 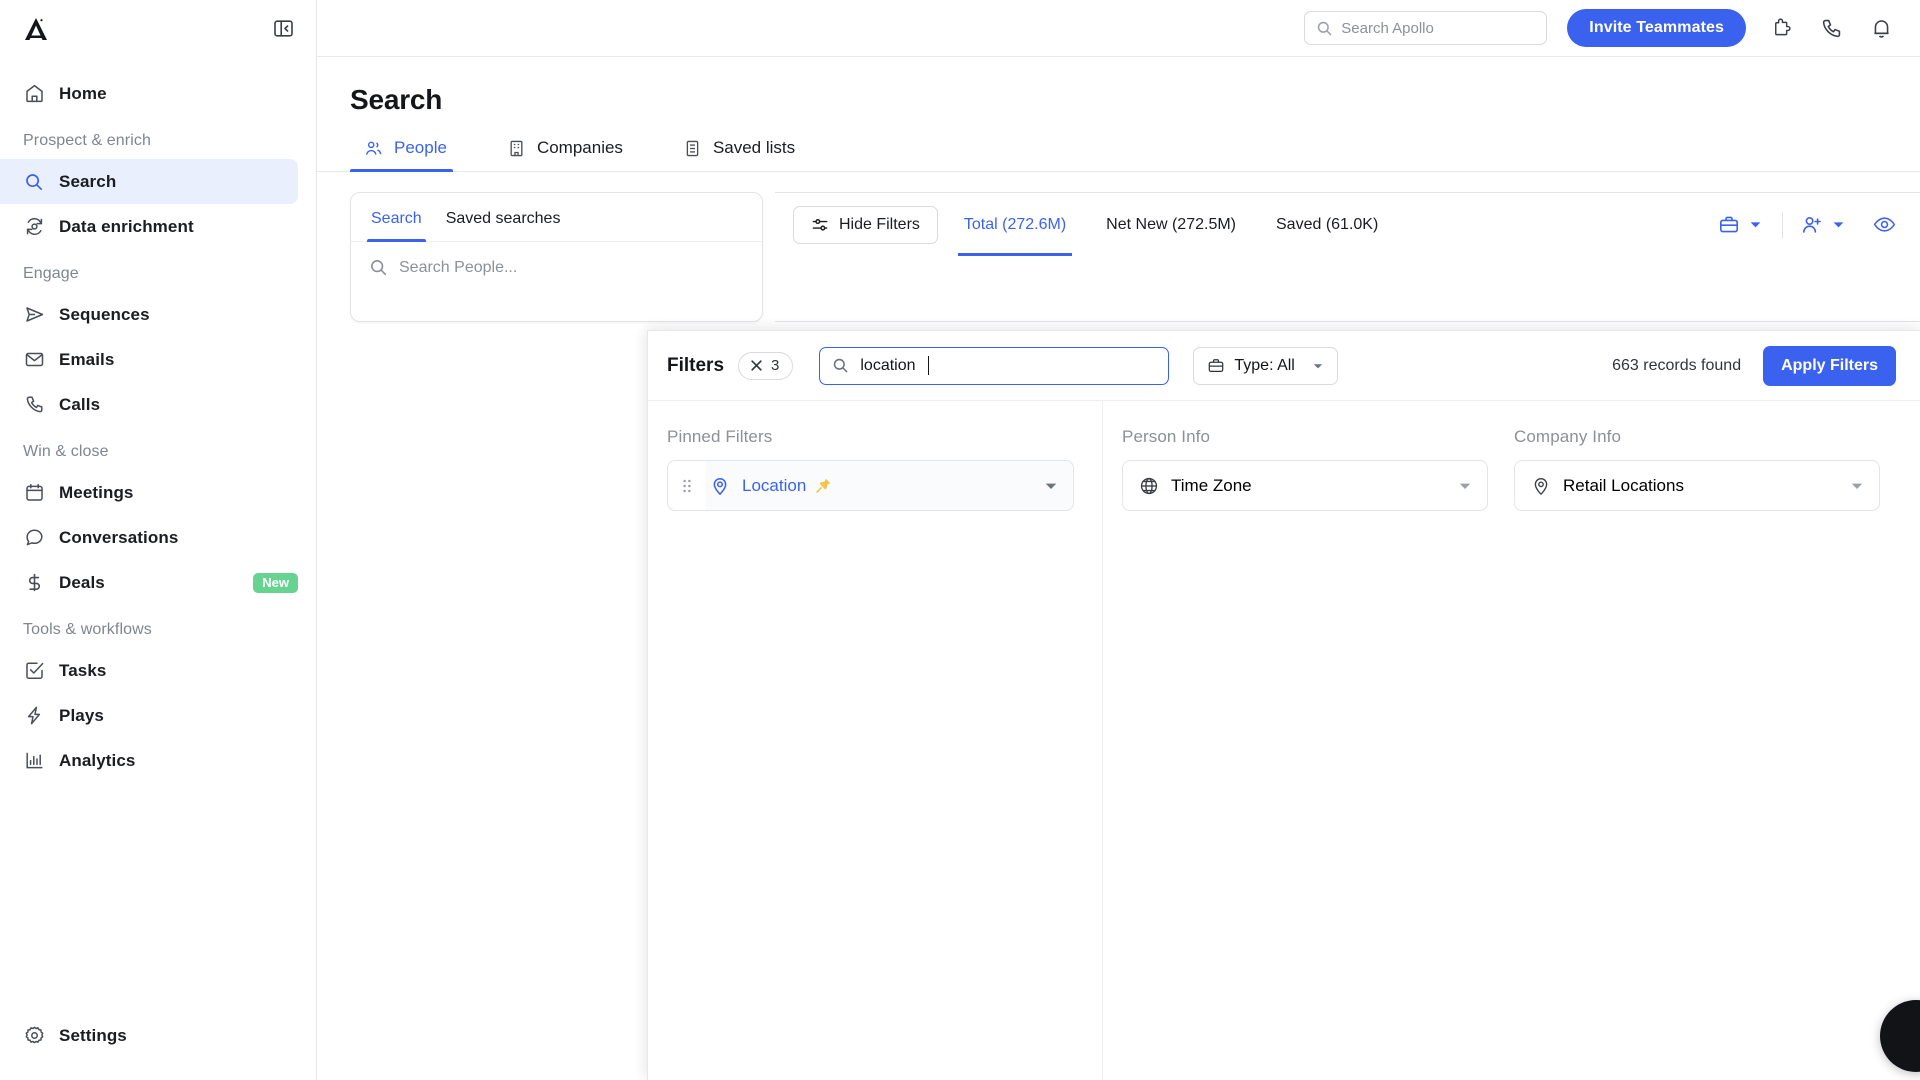 I want to click on dollar-icon, so click(x=34, y=583).